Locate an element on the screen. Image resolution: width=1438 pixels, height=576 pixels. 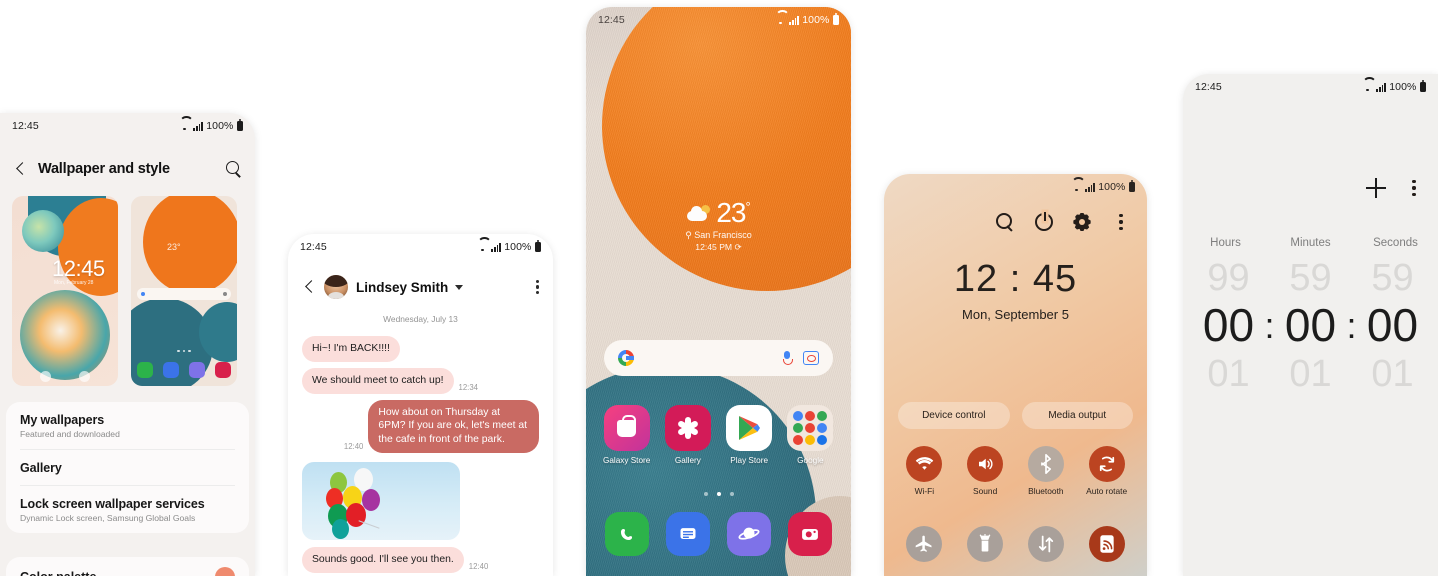
status-bar: 100% is located at coordinates (1015, 187).